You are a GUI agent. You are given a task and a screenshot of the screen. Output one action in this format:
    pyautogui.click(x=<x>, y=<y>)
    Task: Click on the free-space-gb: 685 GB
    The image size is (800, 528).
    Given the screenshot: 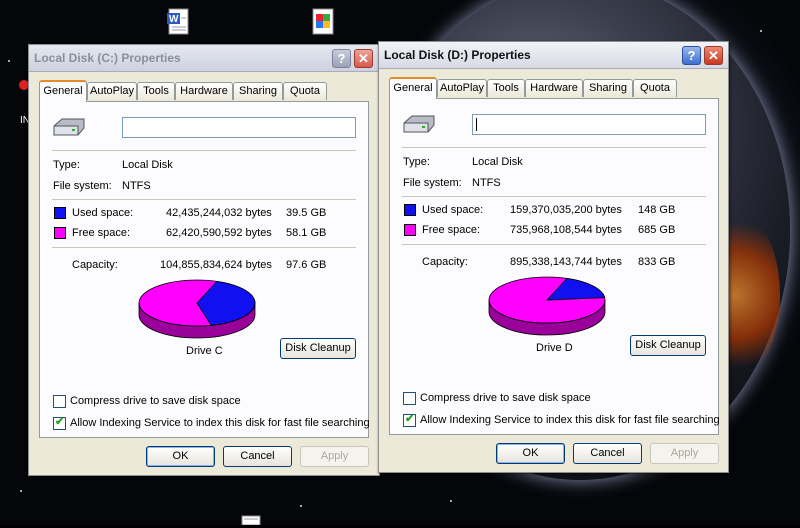 What is the action you would take?
    pyautogui.click(x=657, y=230)
    